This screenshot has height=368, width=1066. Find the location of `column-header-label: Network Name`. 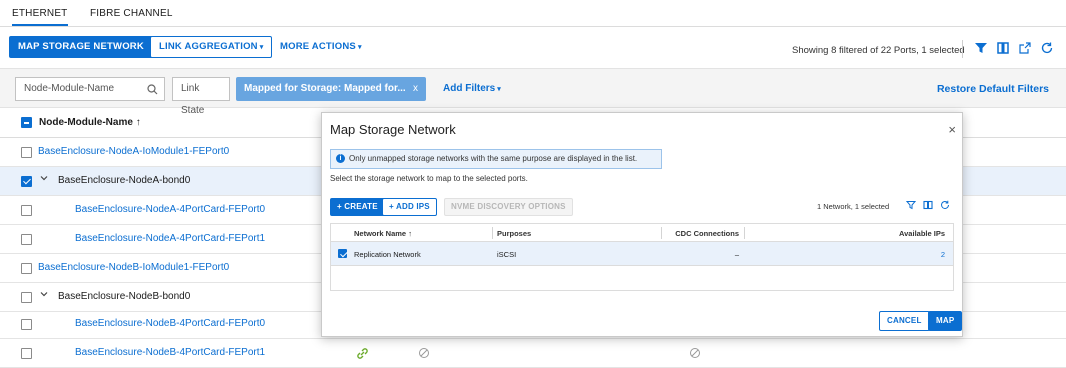

column-header-label: Network Name is located at coordinates (380, 233).